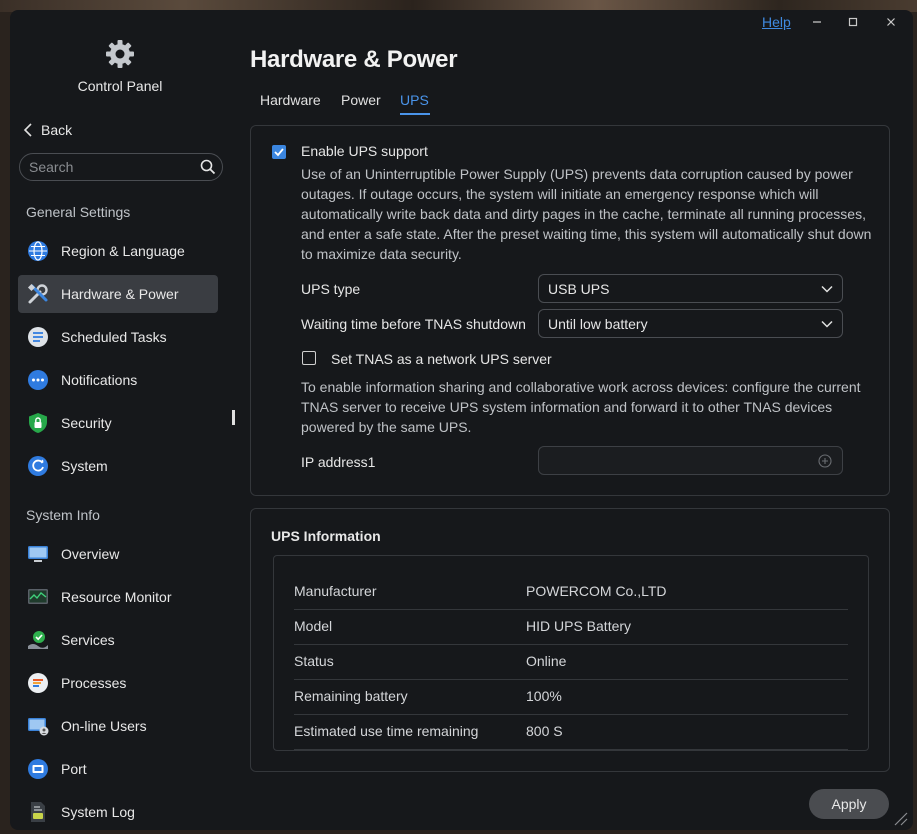 Image resolution: width=917 pixels, height=834 pixels. I want to click on sidebar-item-system-log: System Log, so click(118, 811).